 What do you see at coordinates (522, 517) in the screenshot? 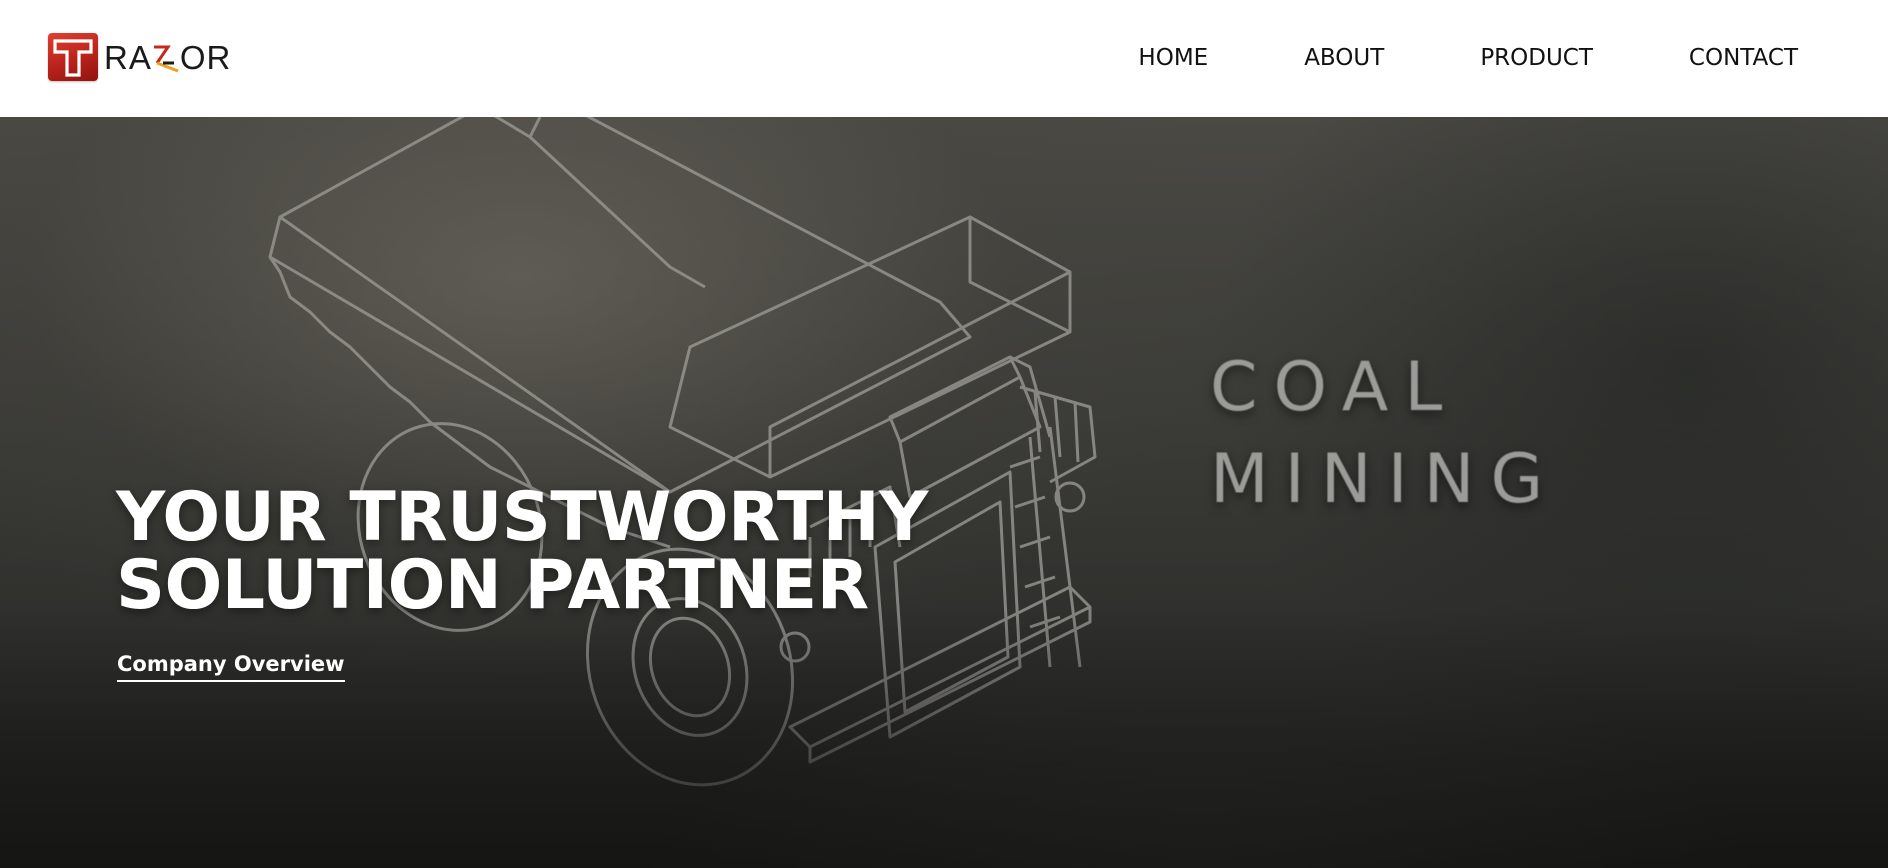
I see `hero-headline-line1: YOUR TRUSTWORTHY` at bounding box center [522, 517].